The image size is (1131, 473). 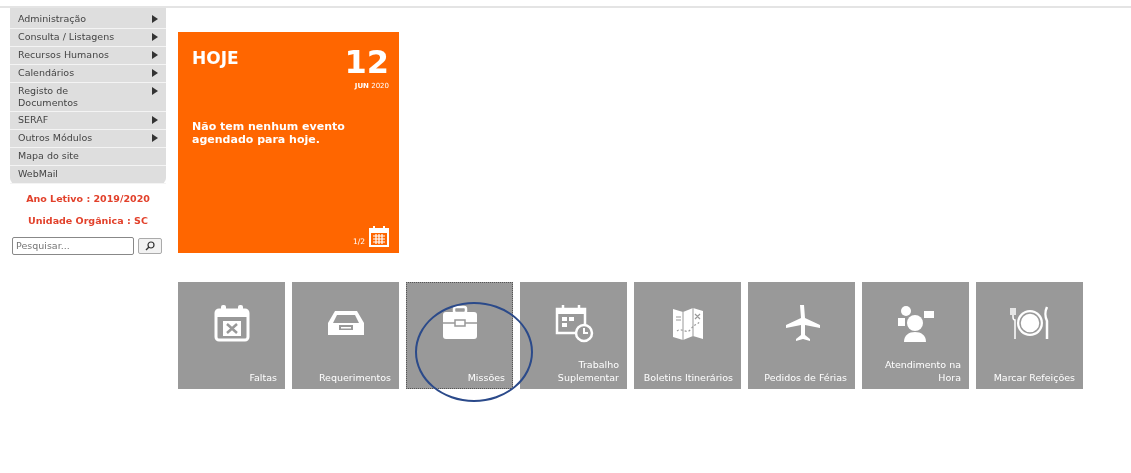 I want to click on school-year-label: Ano Letivo : 2019/2020, so click(x=88, y=199).